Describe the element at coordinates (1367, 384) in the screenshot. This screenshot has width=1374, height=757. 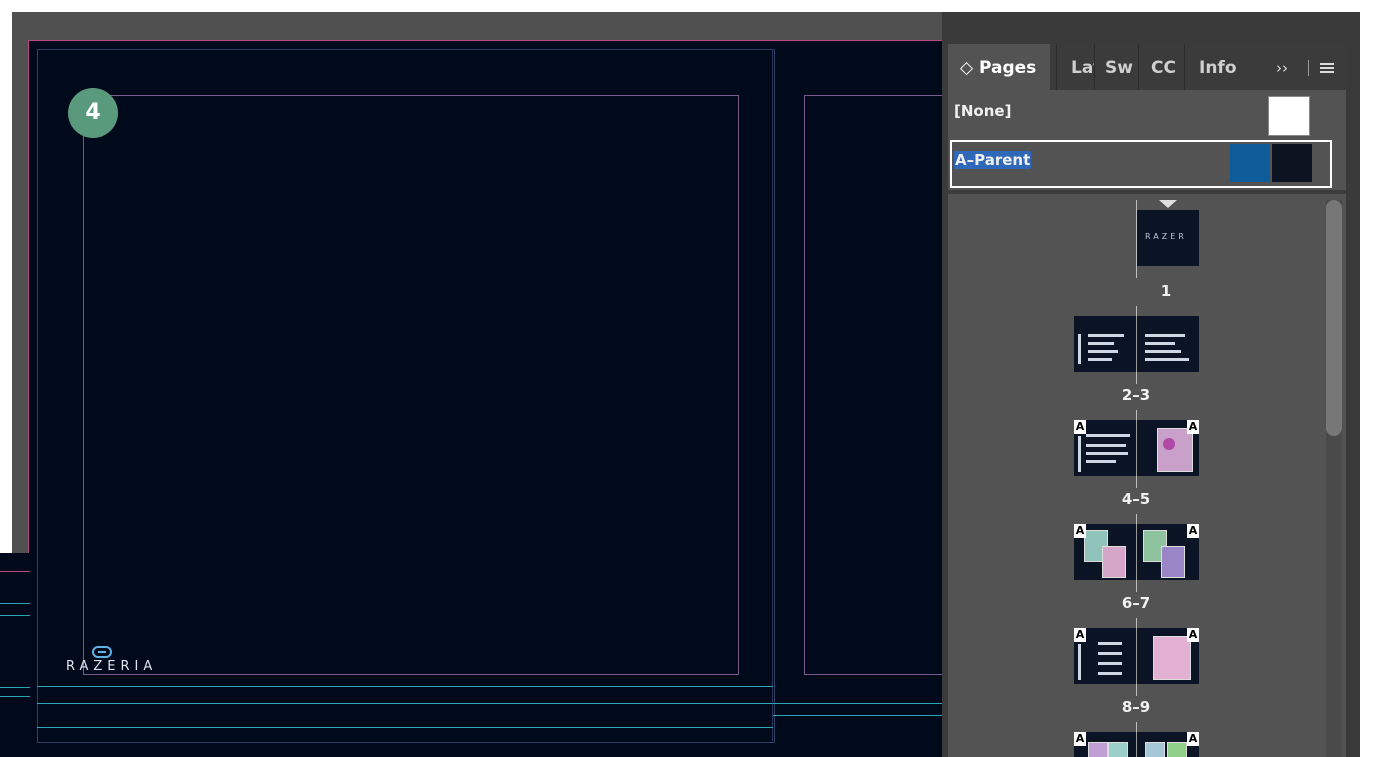
I see `window-edge` at that location.